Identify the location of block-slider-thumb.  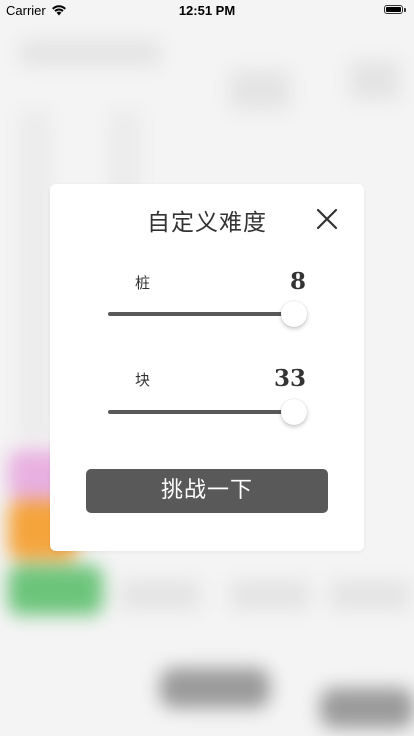
(294, 412).